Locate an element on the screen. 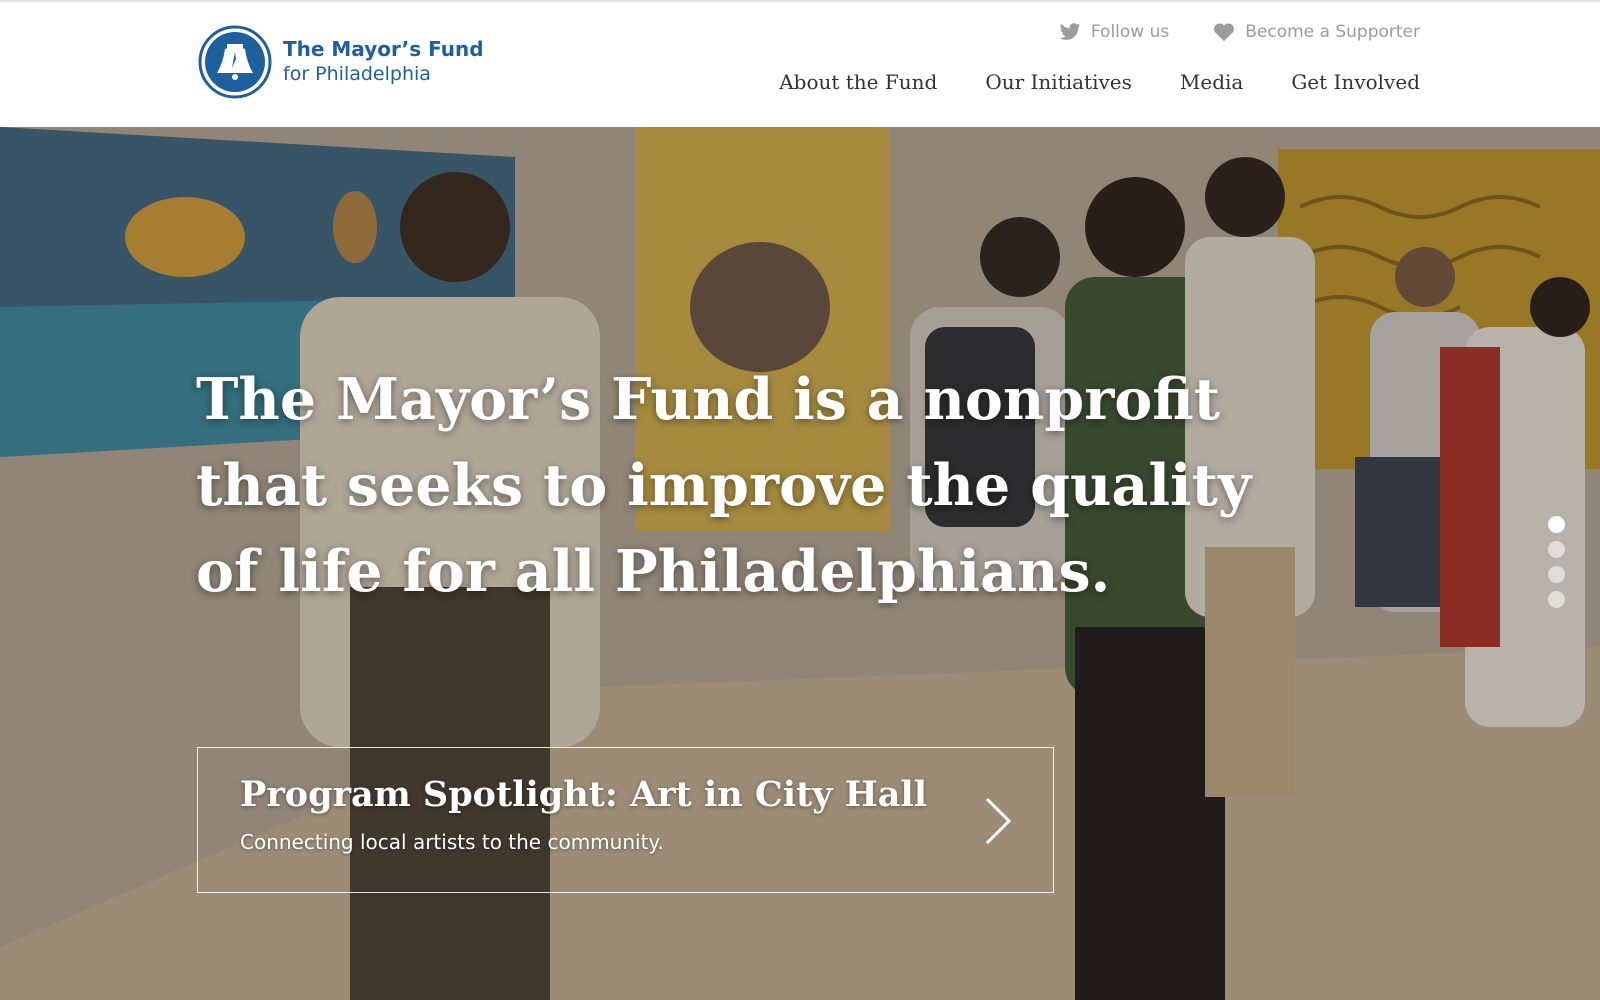  logo-title: The Mayor’s Fund is located at coordinates (383, 49).